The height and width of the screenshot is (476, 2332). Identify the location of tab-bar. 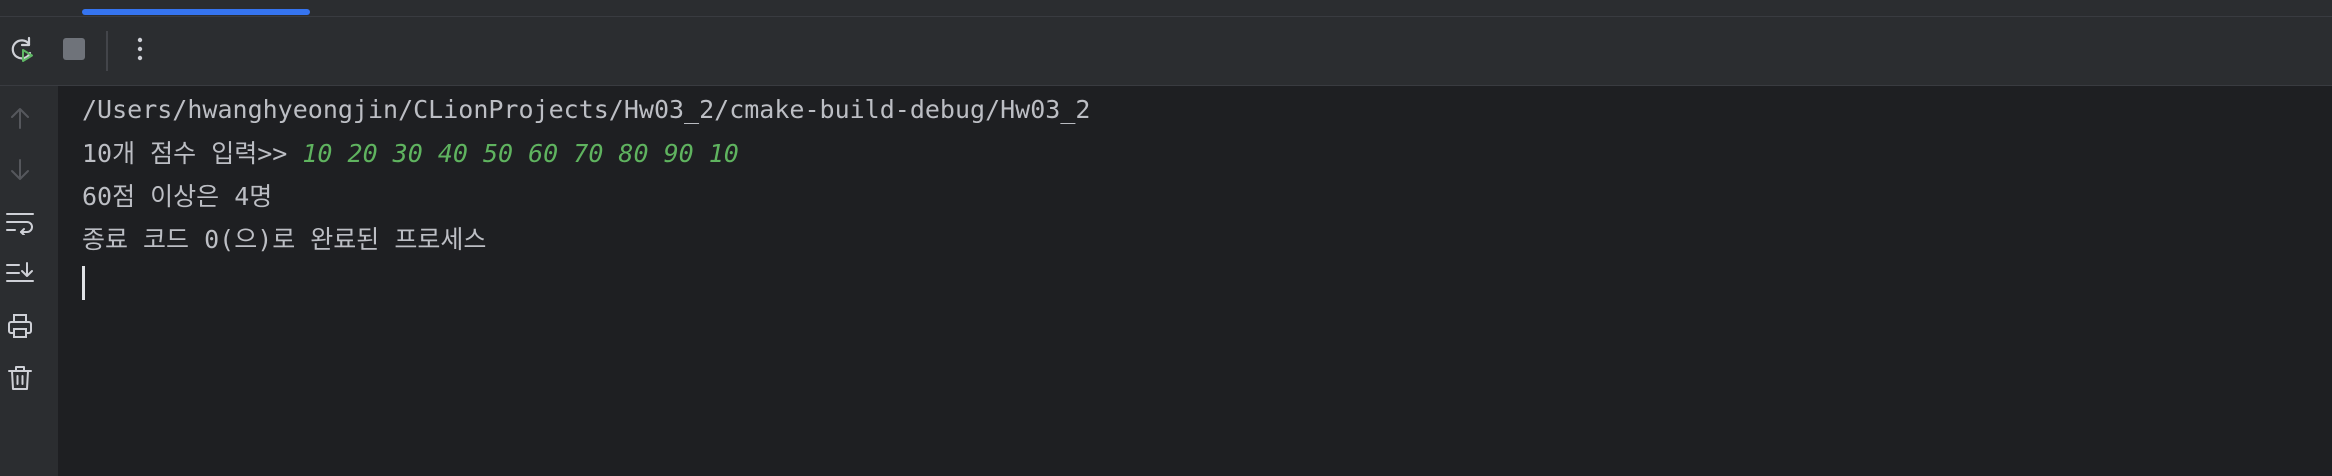
(1166, 8).